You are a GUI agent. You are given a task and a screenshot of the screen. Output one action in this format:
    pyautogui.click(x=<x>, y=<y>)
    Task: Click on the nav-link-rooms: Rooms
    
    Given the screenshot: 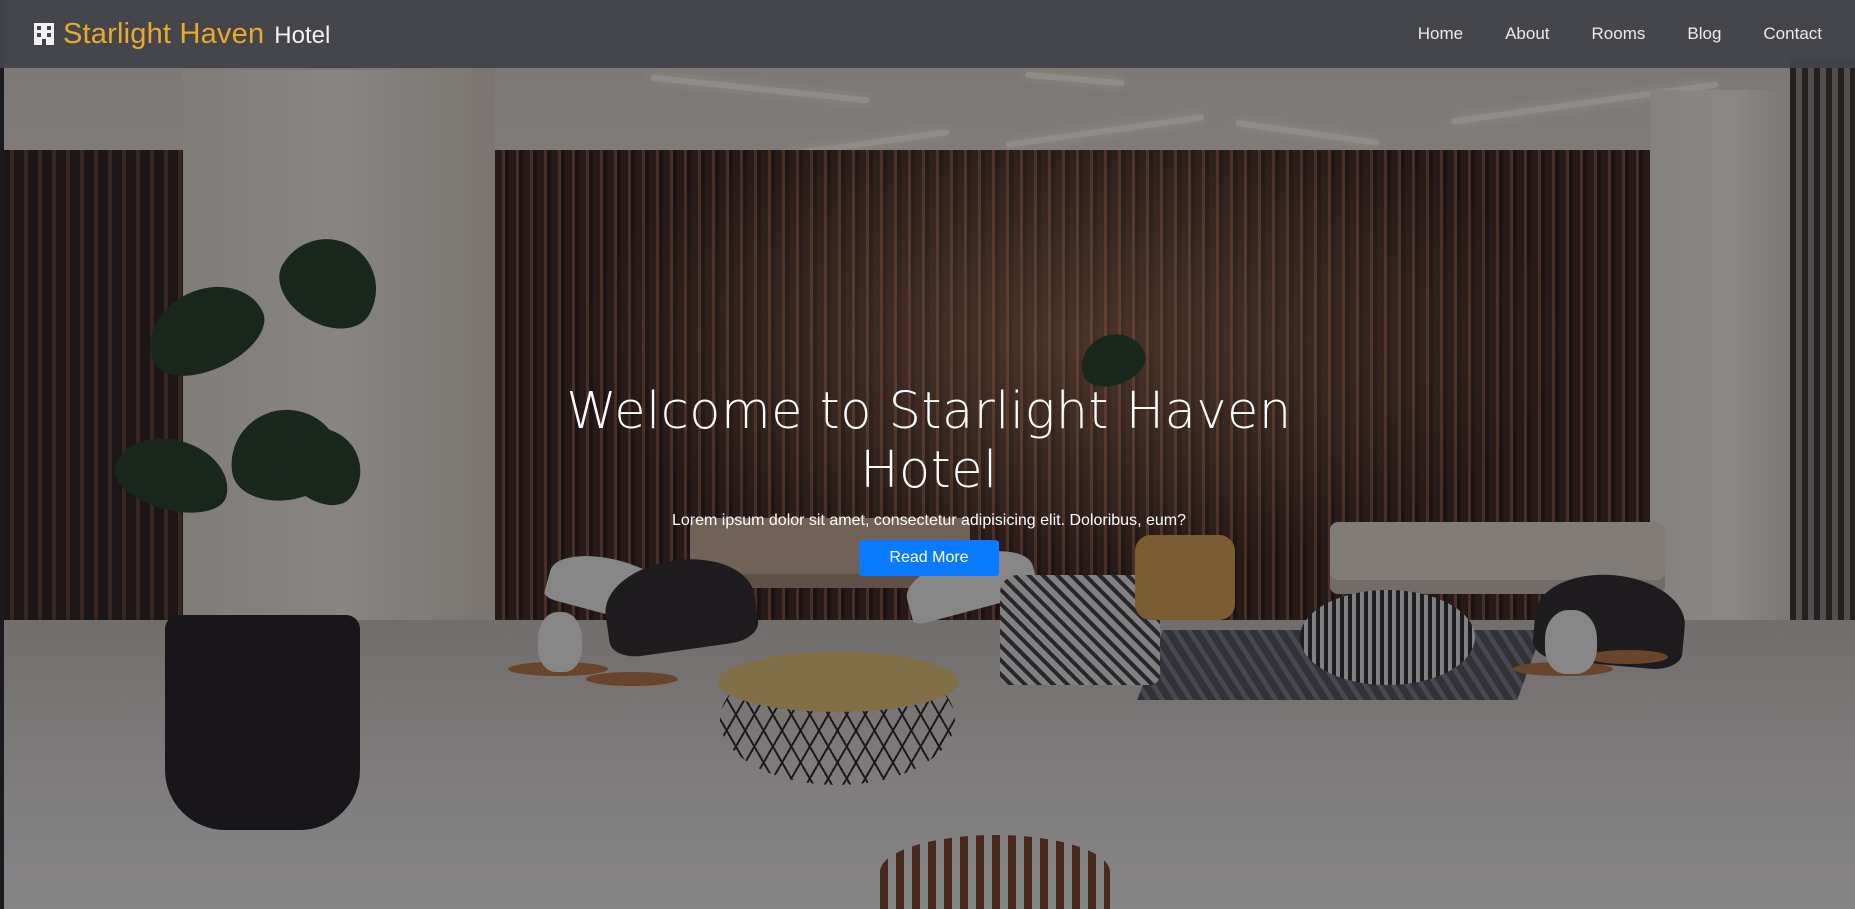 What is the action you would take?
    pyautogui.click(x=1619, y=34)
    